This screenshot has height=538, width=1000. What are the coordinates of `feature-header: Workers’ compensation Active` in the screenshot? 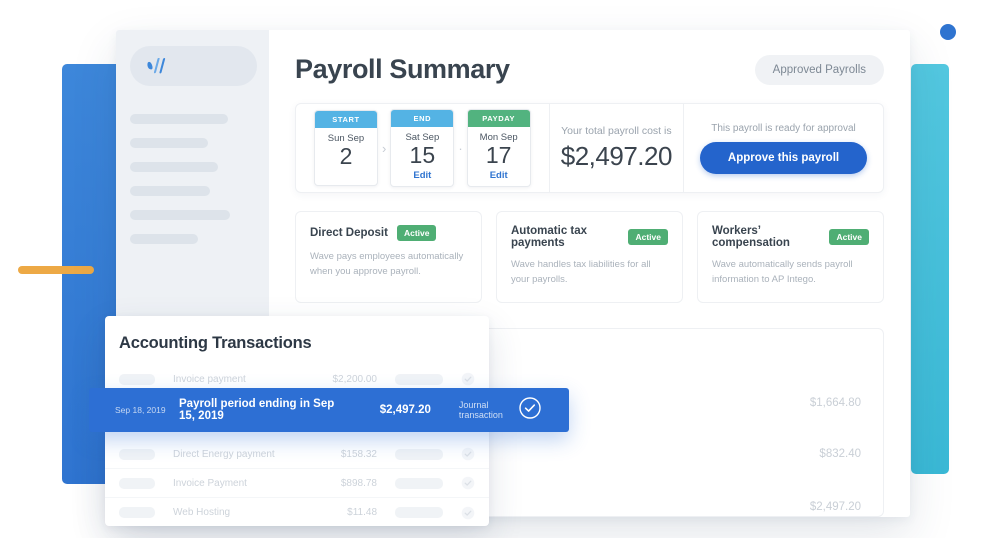 It's located at (790, 237).